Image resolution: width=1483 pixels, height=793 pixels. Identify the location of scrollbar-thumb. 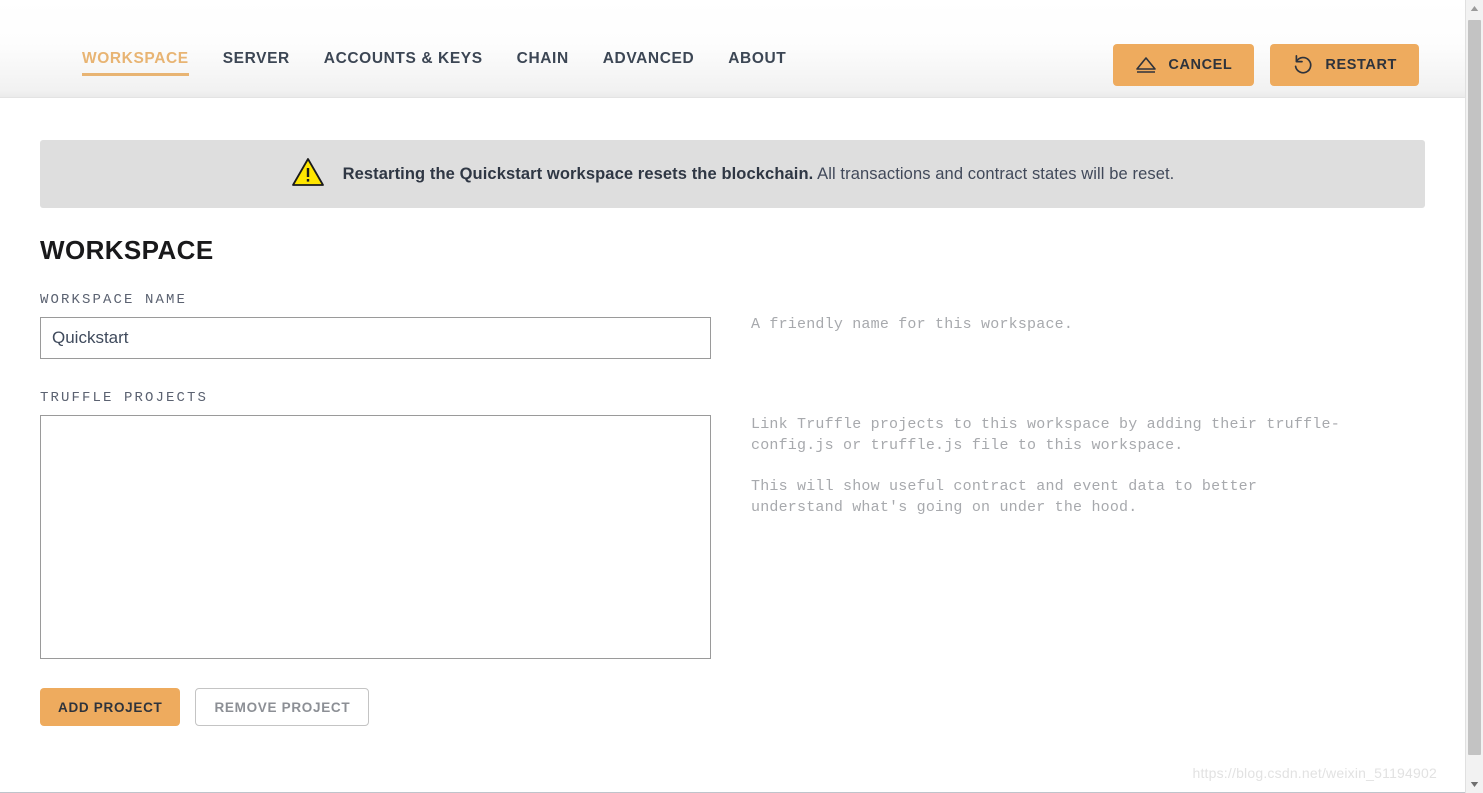
(1474, 387).